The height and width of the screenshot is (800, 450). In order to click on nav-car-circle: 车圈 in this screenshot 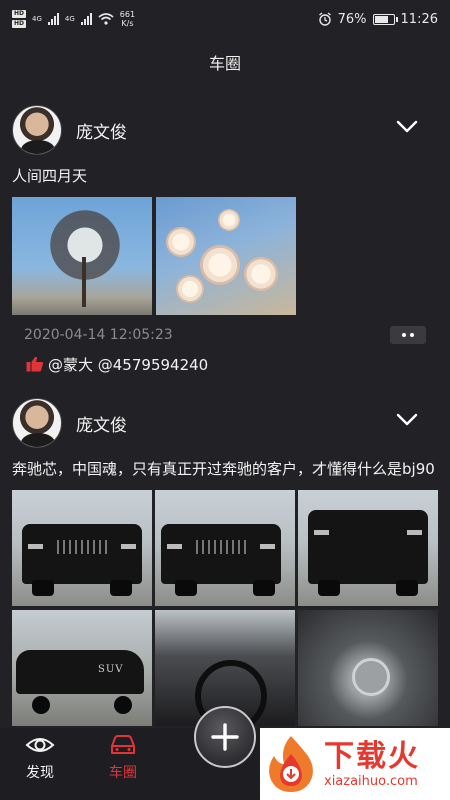, I will do `click(123, 758)`.